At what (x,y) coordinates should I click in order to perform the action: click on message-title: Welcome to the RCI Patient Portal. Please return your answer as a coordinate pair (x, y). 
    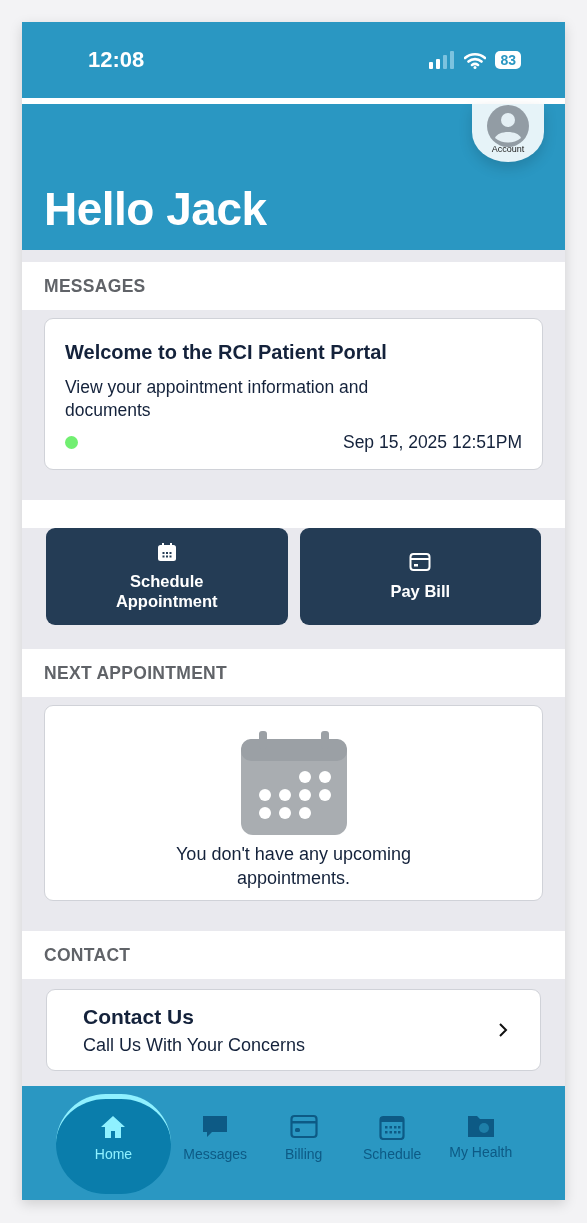
    Looking at the image, I should click on (226, 352).